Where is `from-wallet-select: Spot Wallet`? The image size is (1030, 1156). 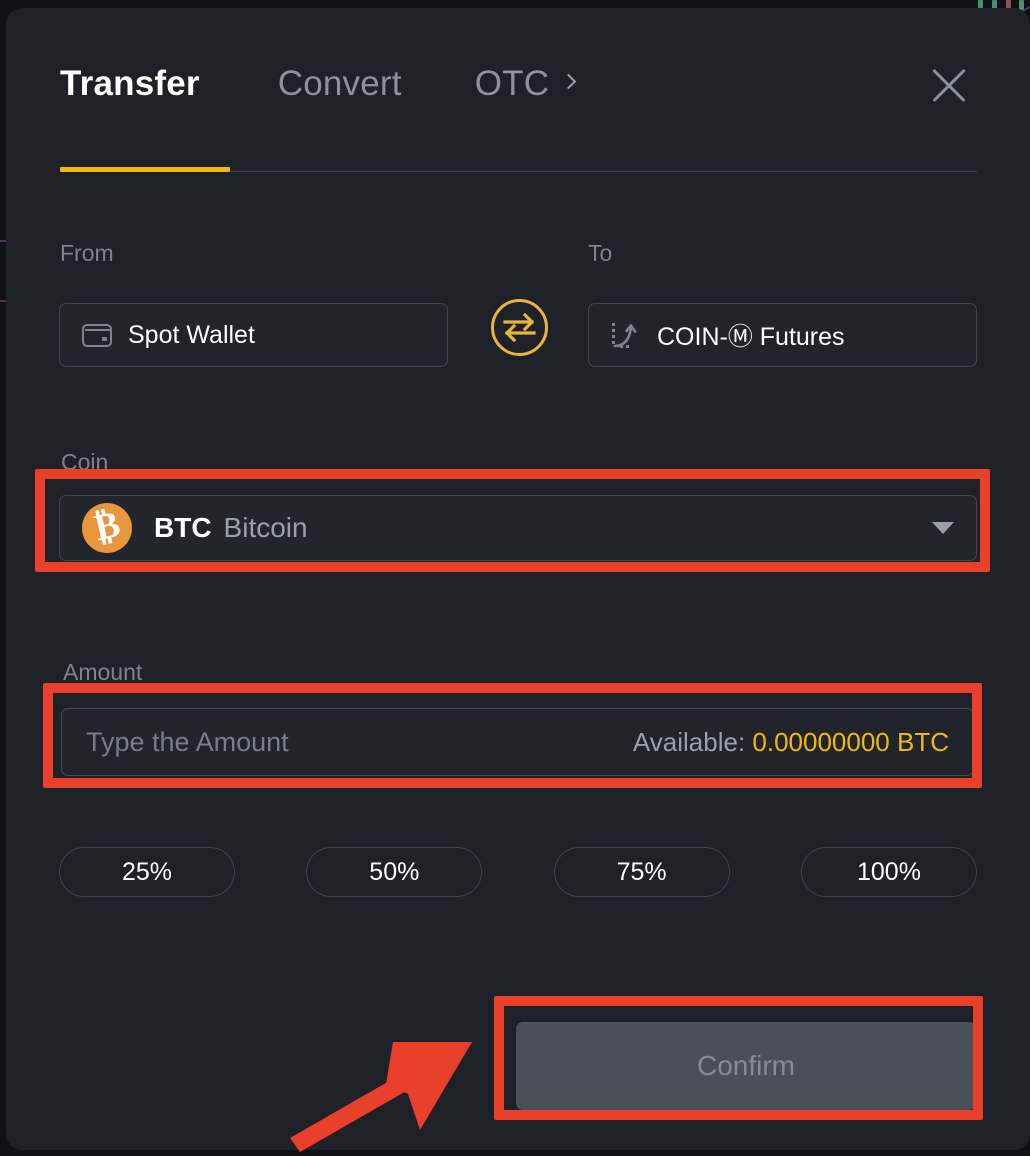 from-wallet-select: Spot Wallet is located at coordinates (253, 335).